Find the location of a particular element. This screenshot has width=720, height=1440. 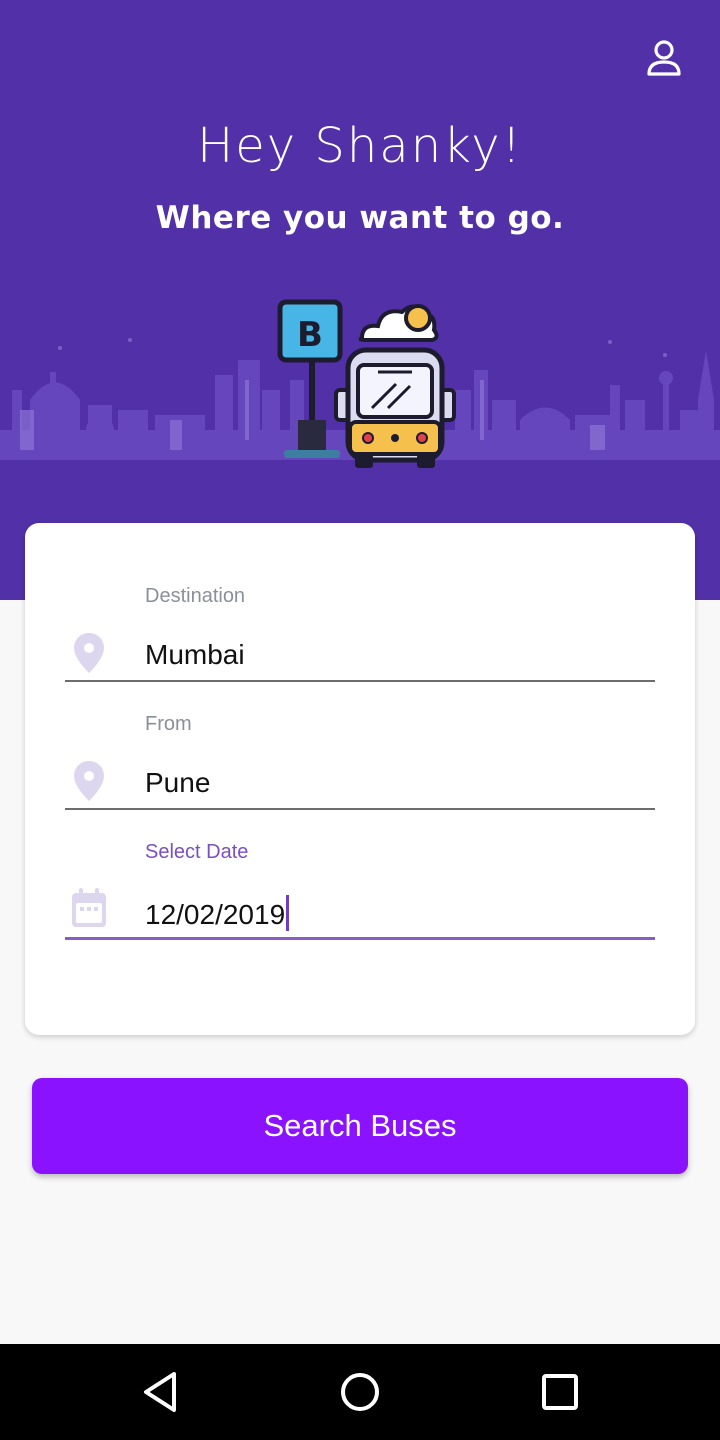

system-nav-bar is located at coordinates (360, 1392).